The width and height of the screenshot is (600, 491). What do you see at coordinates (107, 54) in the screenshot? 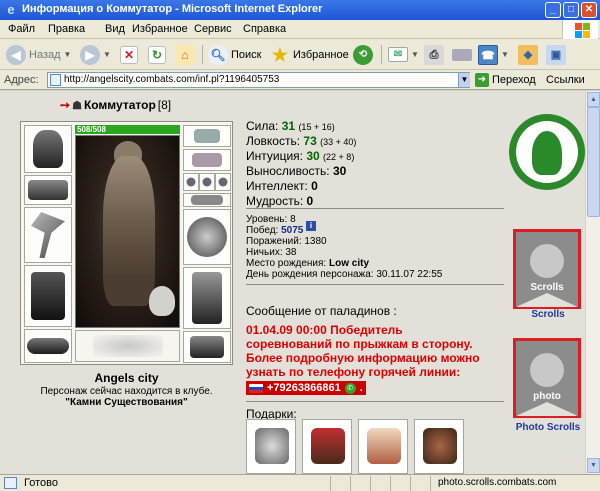
I see `chevron-down-icon: ▼` at bounding box center [107, 54].